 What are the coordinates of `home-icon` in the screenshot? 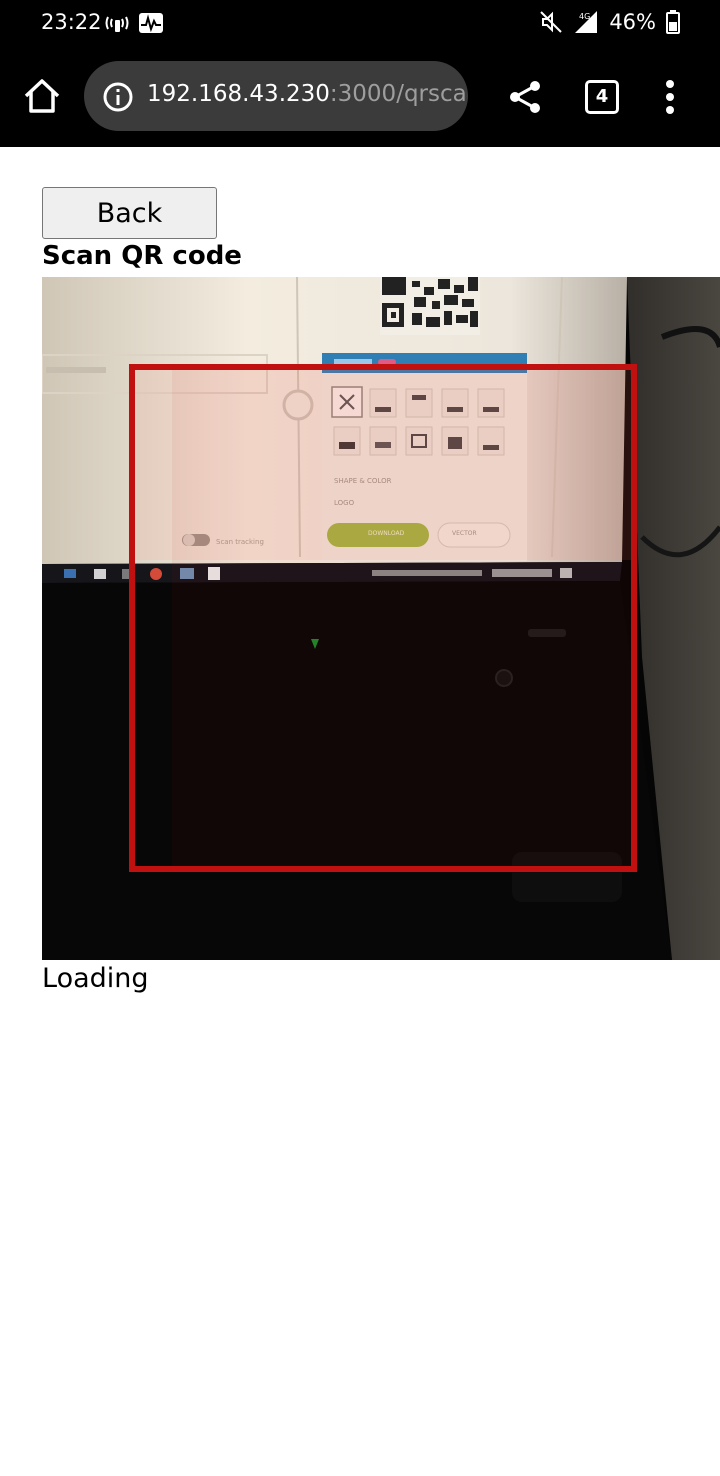 It's located at (42, 96).